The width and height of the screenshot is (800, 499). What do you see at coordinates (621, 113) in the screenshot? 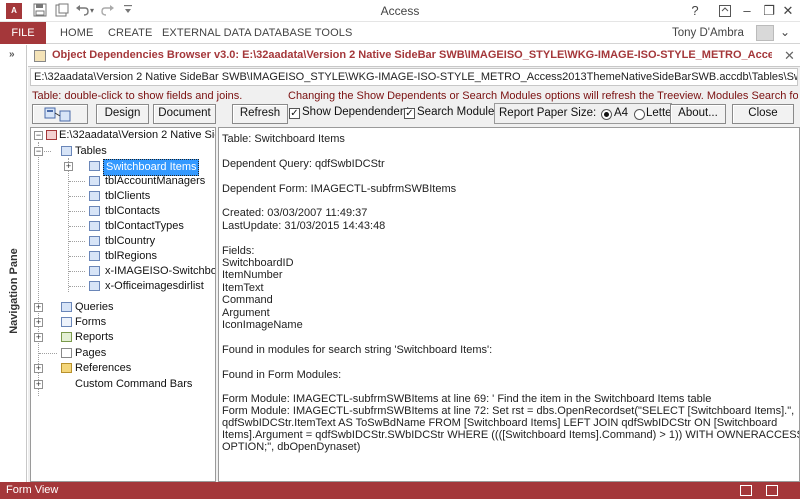
I see `paper-a4-label: A4` at bounding box center [621, 113].